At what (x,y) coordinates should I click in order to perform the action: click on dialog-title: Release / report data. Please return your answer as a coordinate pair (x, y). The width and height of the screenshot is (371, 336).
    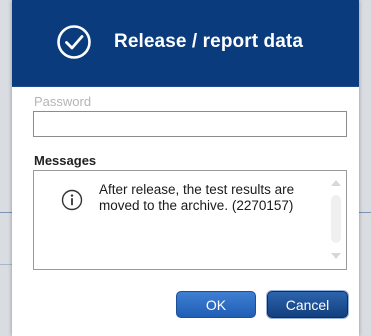
    Looking at the image, I should click on (209, 41).